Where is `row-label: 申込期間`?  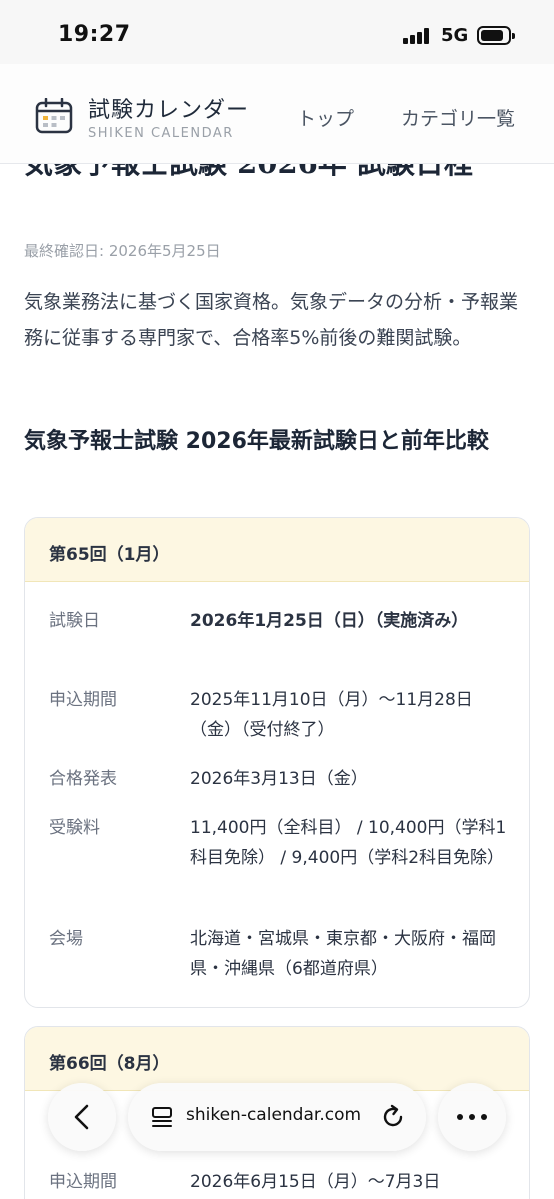
row-label: 申込期間 is located at coordinates (83, 700).